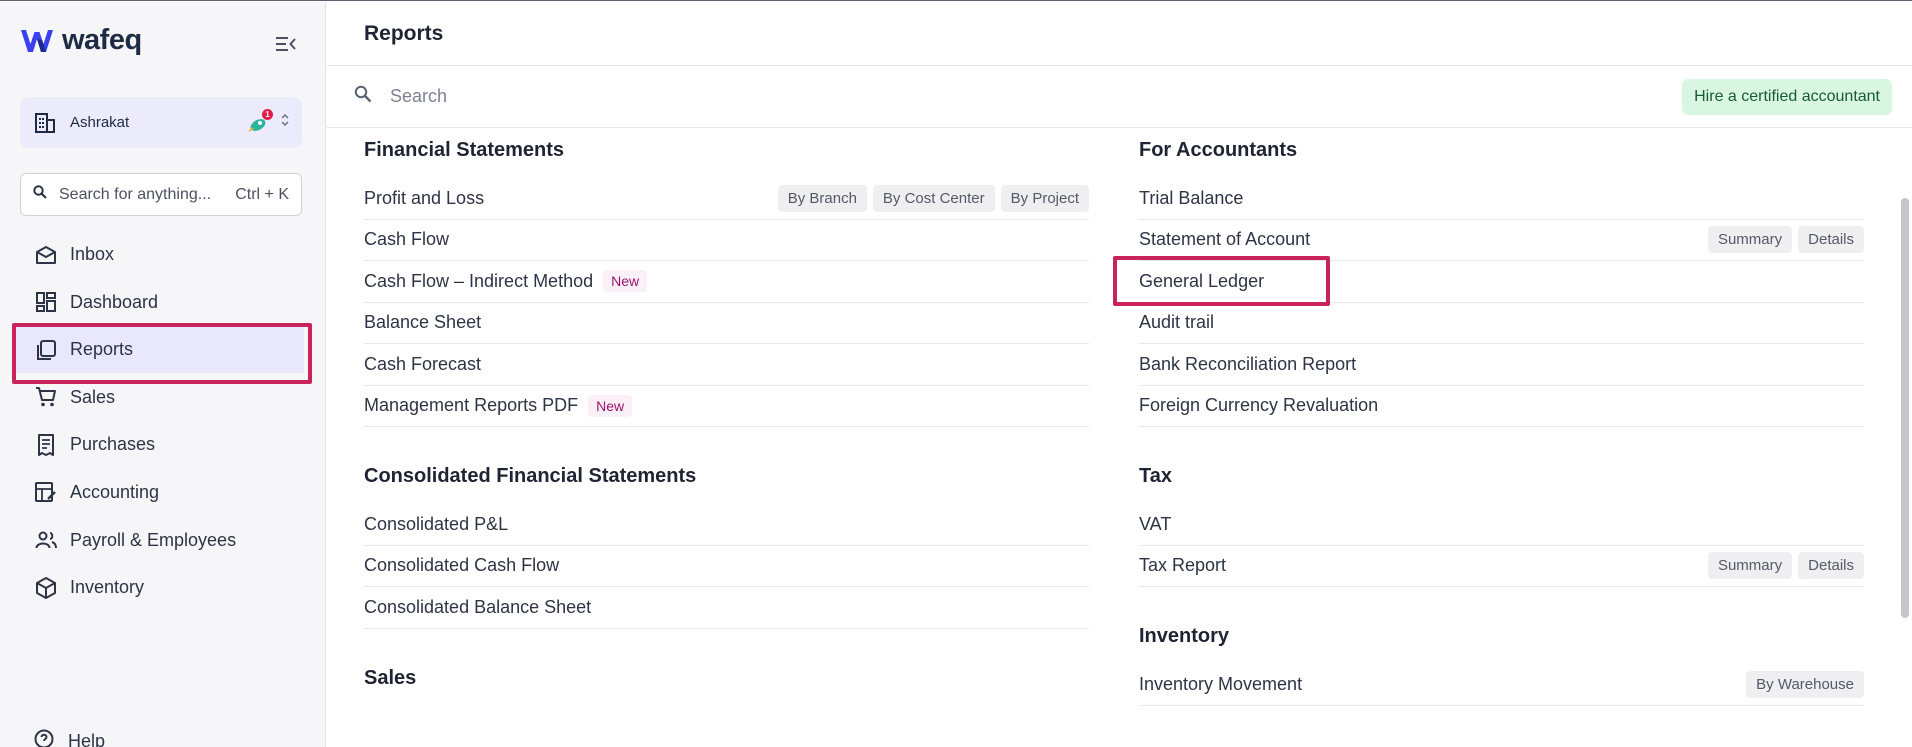 The height and width of the screenshot is (747, 1912). I want to click on report-name: Management Reports PDF, so click(471, 405).